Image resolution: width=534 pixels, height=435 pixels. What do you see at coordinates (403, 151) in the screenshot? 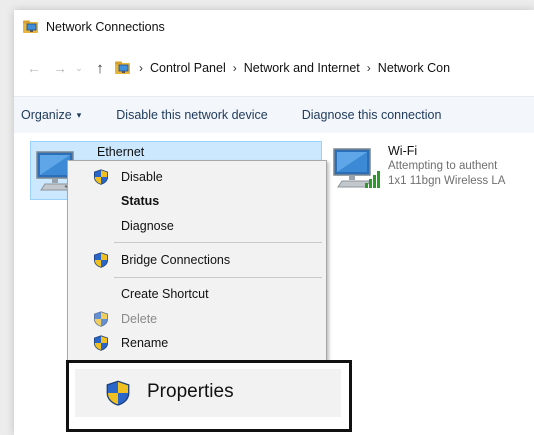
I see `wifi-name: Wi-Fi` at bounding box center [403, 151].